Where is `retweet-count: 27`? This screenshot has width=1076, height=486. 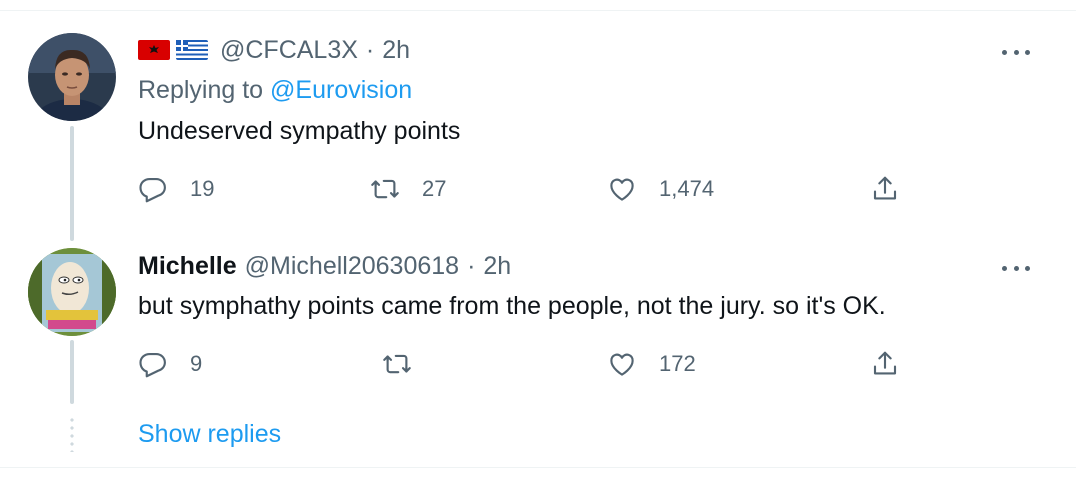
retweet-count: 27 is located at coordinates (434, 188).